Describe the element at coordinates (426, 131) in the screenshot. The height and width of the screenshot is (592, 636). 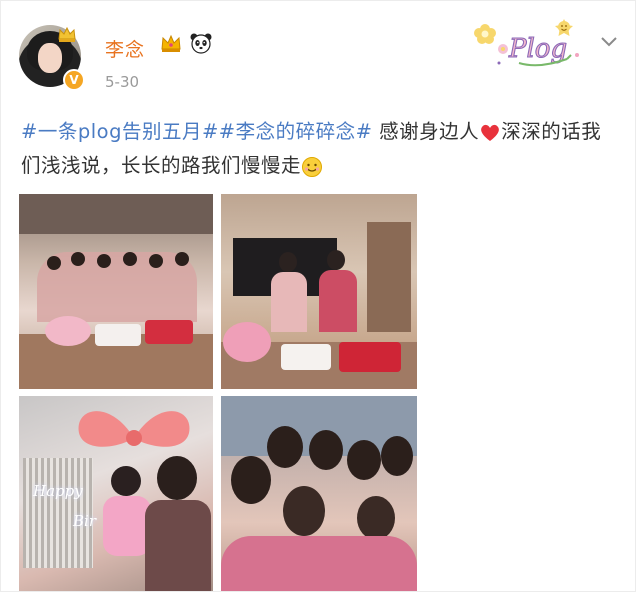
I see `post-body-1: 感谢身边人` at that location.